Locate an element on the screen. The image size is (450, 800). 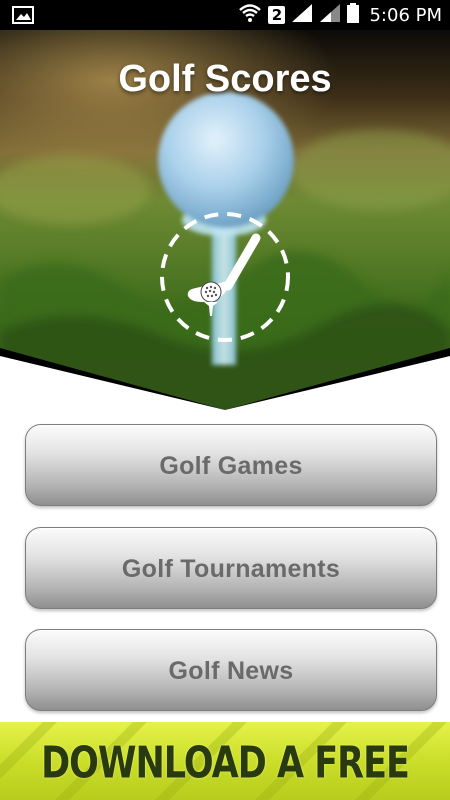
app-title: Golf Scores is located at coordinates (225, 79).